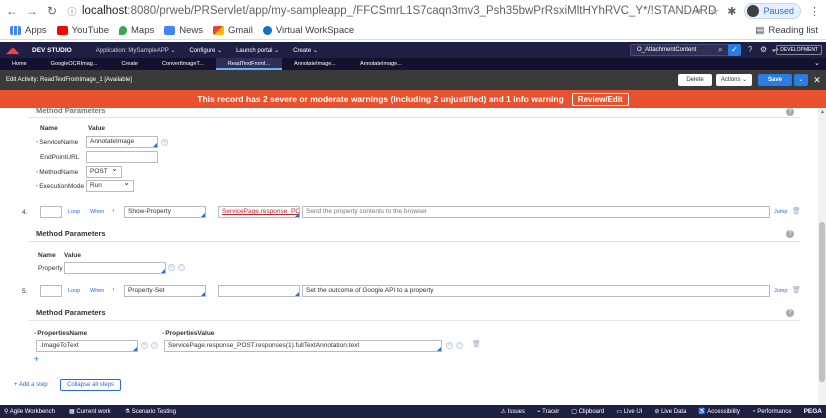 The height and width of the screenshot is (418, 826). What do you see at coordinates (28, 30) in the screenshot?
I see `bookmark-apps: Apps` at bounding box center [28, 30].